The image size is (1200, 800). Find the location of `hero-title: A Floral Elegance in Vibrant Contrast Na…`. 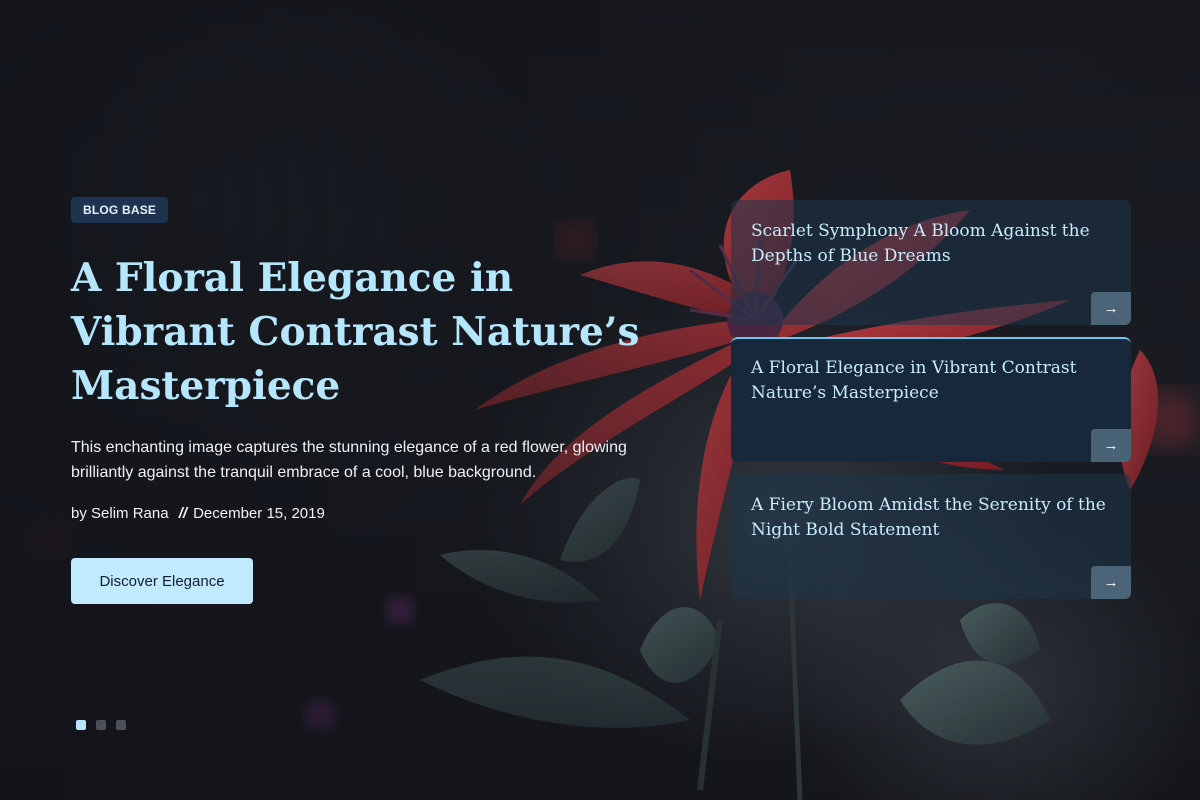

hero-title: A Floral Elegance in Vibrant Contrast Na… is located at coordinates (355, 332).